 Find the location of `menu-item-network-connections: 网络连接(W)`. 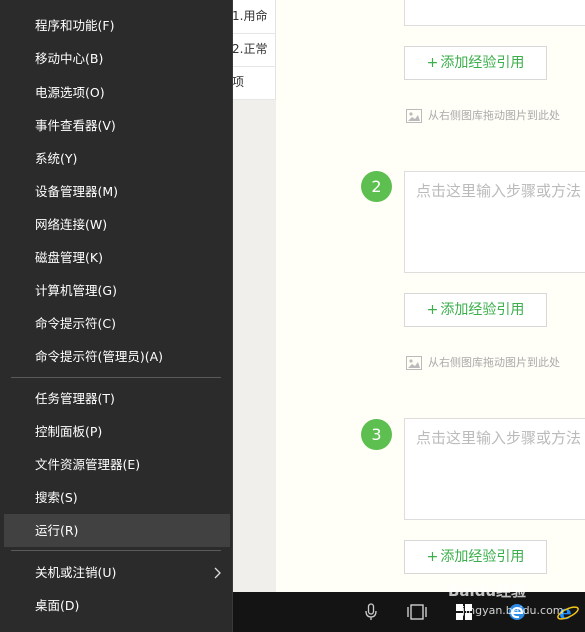

menu-item-network-connections: 网络连接(W) is located at coordinates (117, 224).